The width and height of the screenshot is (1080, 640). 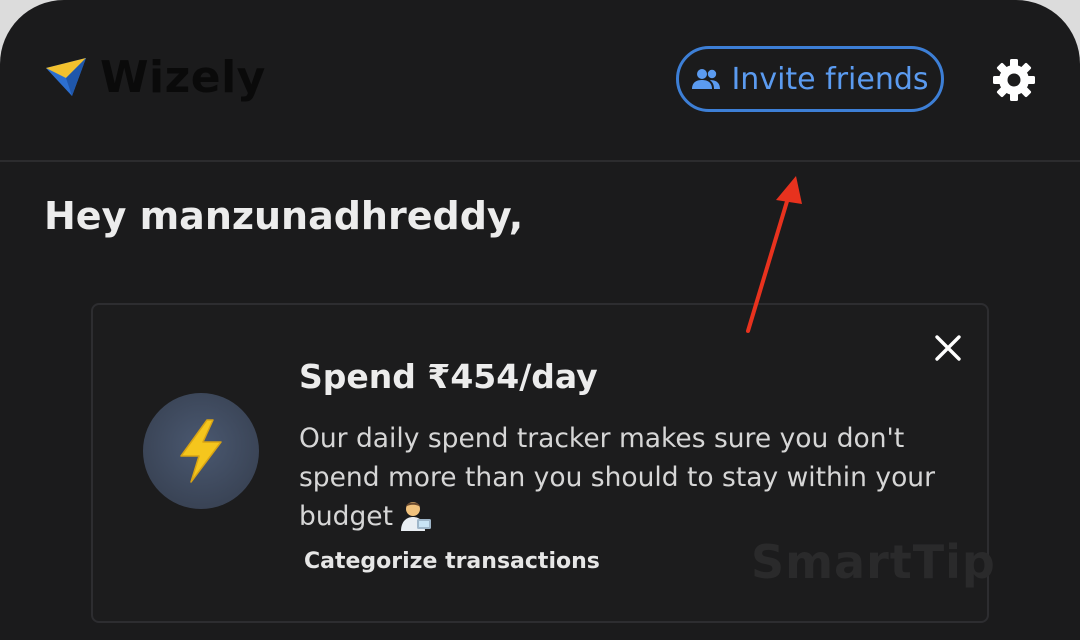 I want to click on categorize-transactions-link: Categorize transactions, so click(x=452, y=561).